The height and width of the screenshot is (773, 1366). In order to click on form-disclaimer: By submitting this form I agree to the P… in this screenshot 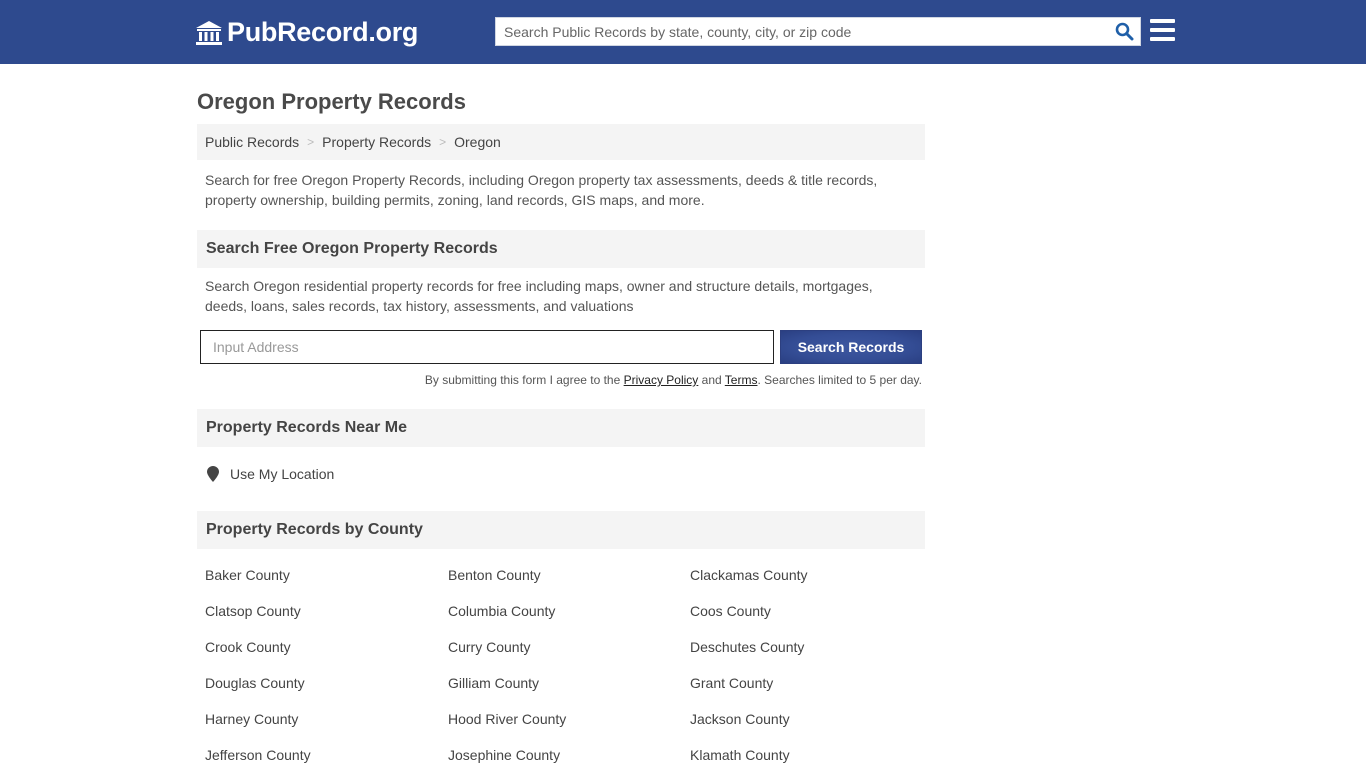, I will do `click(561, 386)`.